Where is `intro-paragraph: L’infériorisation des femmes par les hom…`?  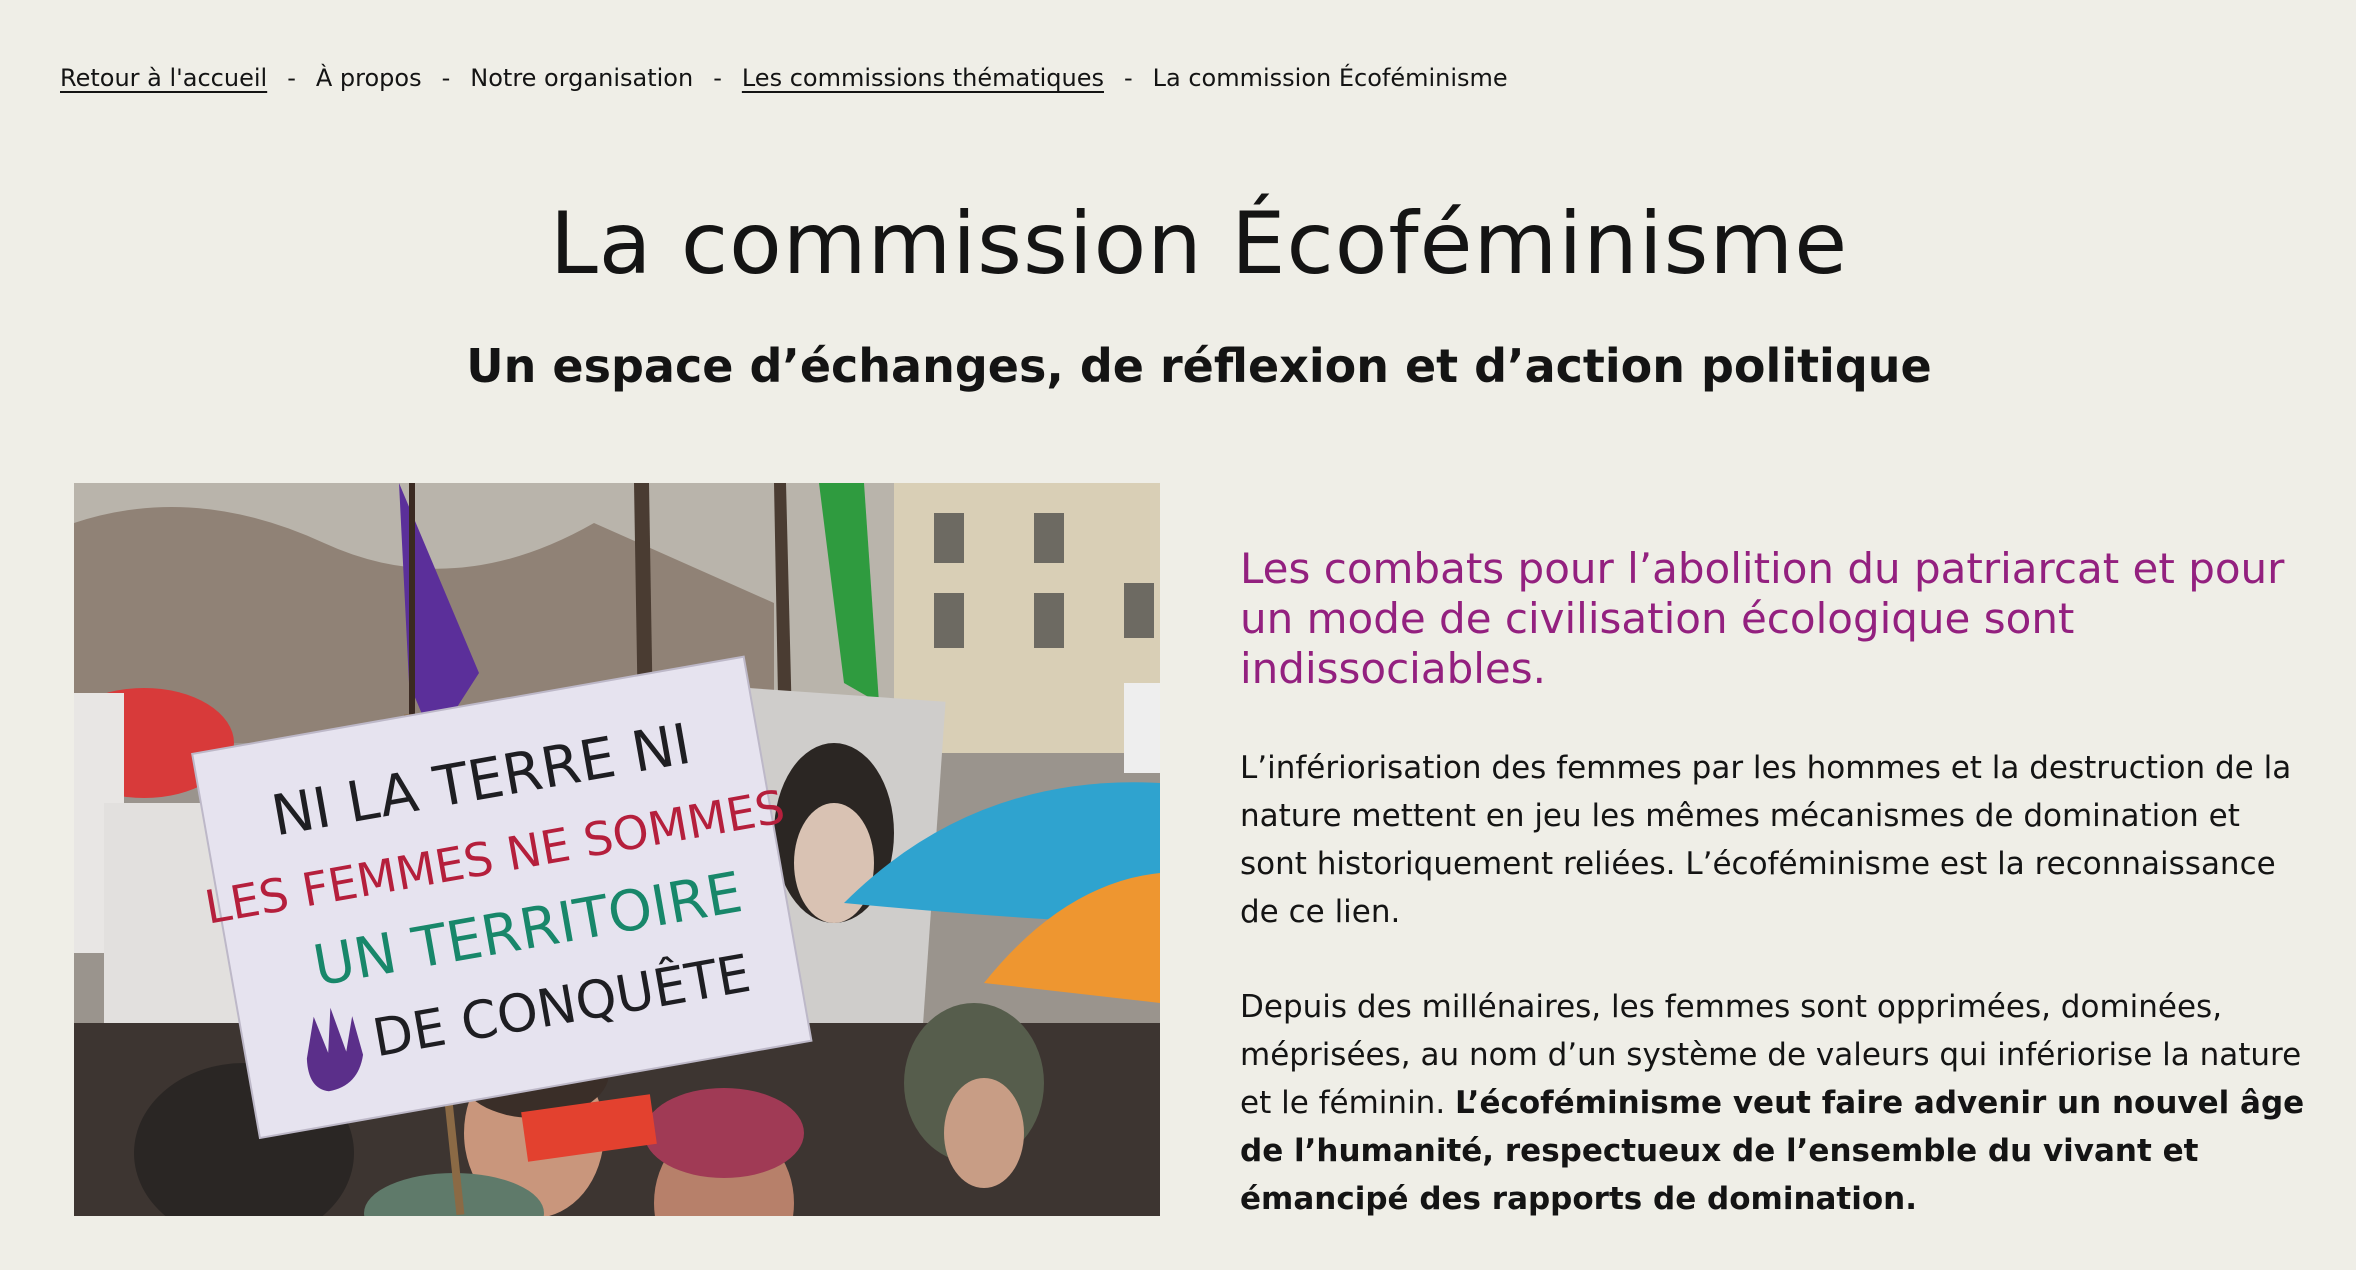 intro-paragraph: L’infériorisation des femmes par les hom… is located at coordinates (1766, 840).